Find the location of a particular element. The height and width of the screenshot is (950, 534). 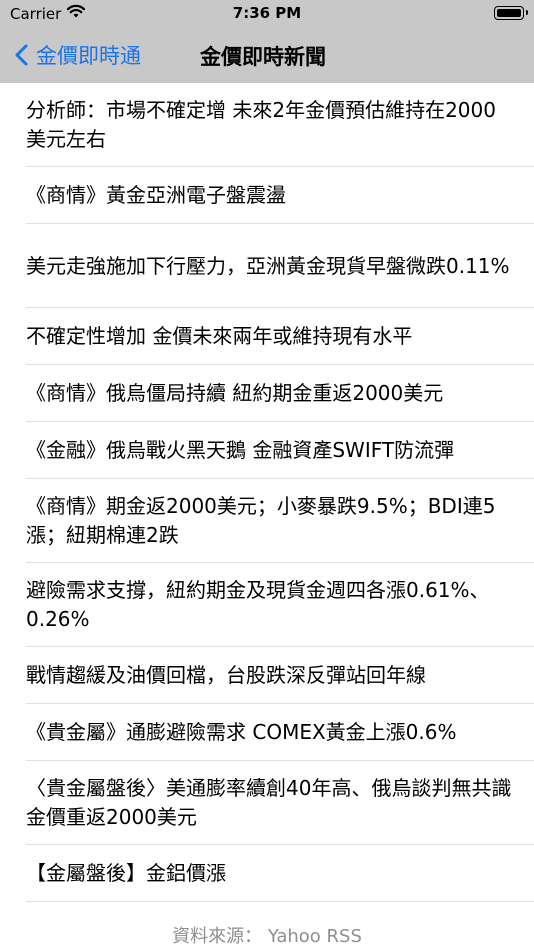

status-time: 7:36 PM is located at coordinates (267, 13).